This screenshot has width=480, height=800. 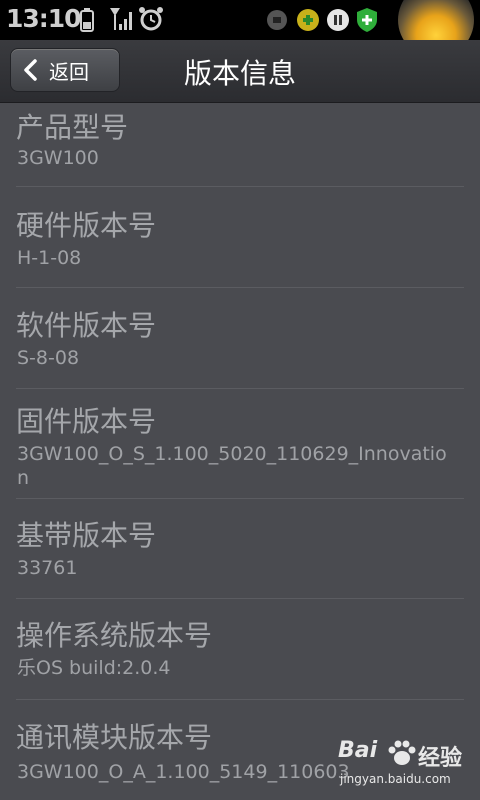 I want to click on title-bar: 返回 版本信息, so click(x=240, y=71).